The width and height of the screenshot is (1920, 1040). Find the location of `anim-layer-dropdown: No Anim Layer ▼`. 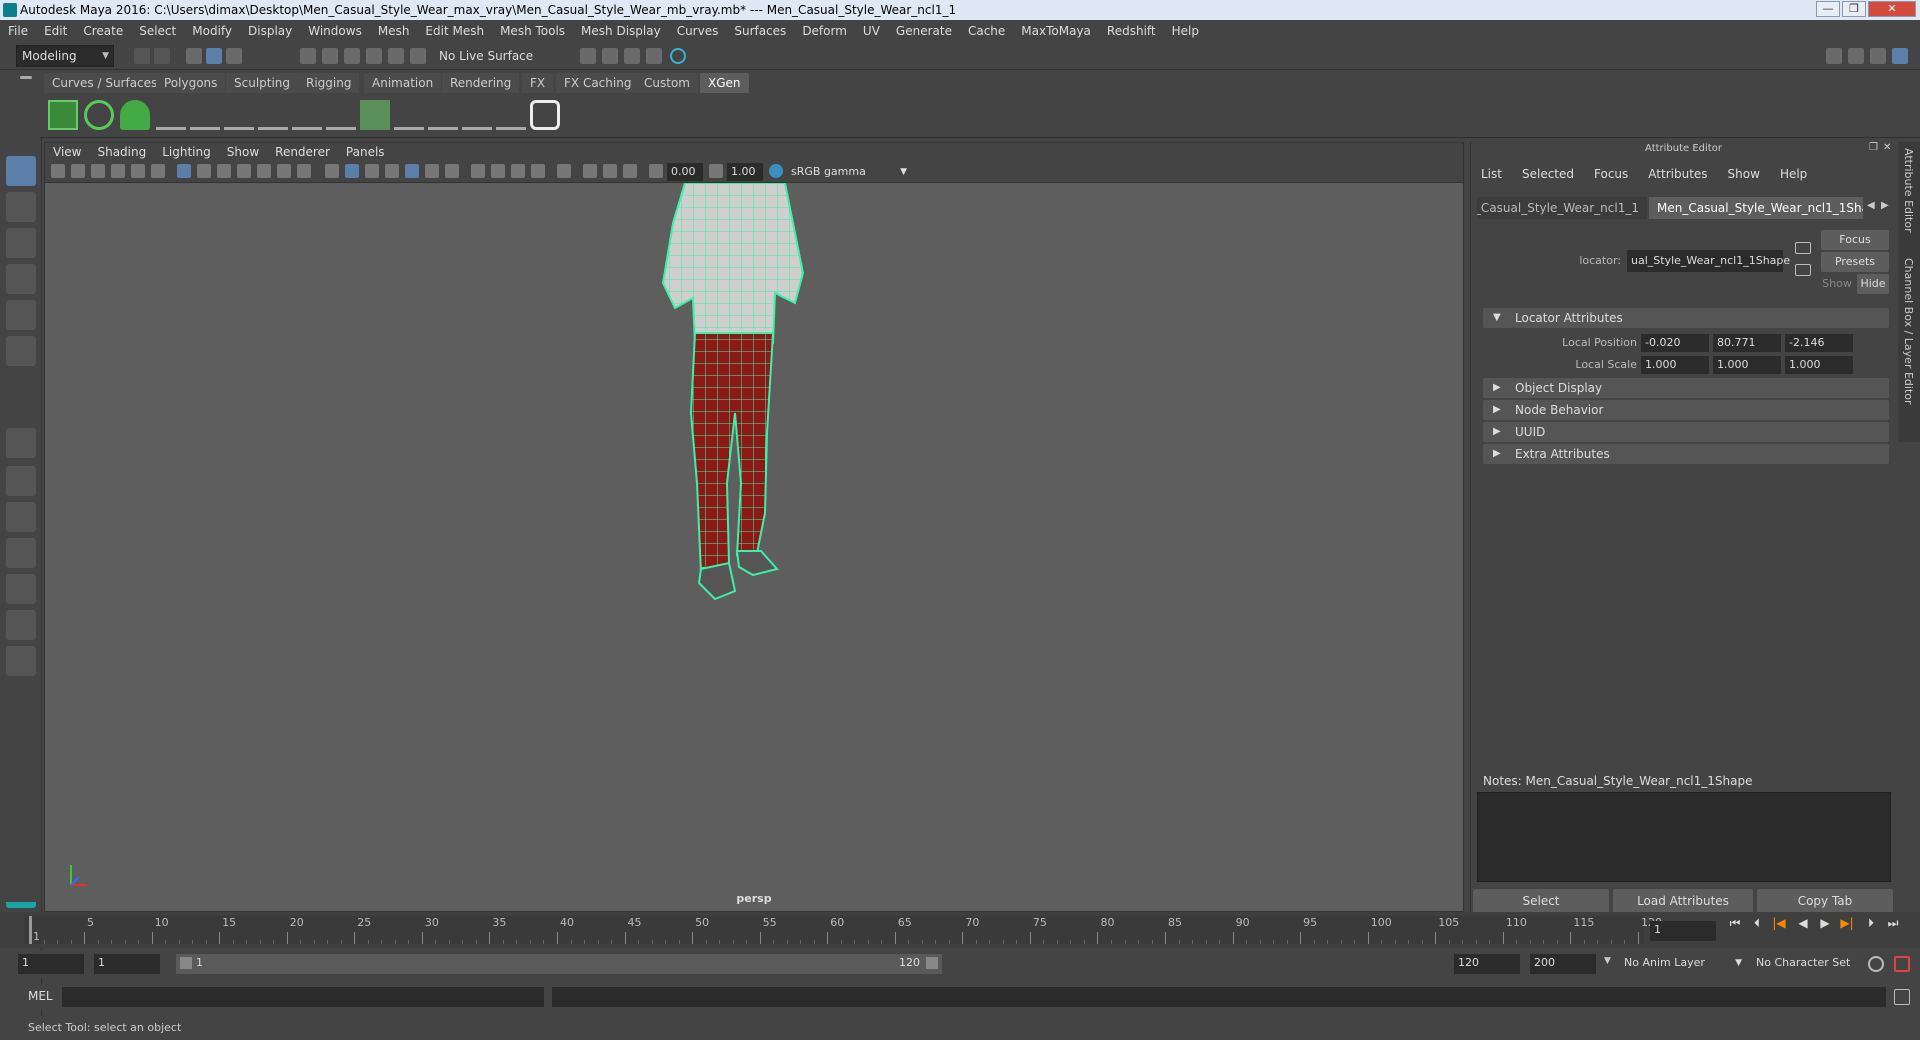

anim-layer-dropdown: No Anim Layer ▼ is located at coordinates (1683, 964).